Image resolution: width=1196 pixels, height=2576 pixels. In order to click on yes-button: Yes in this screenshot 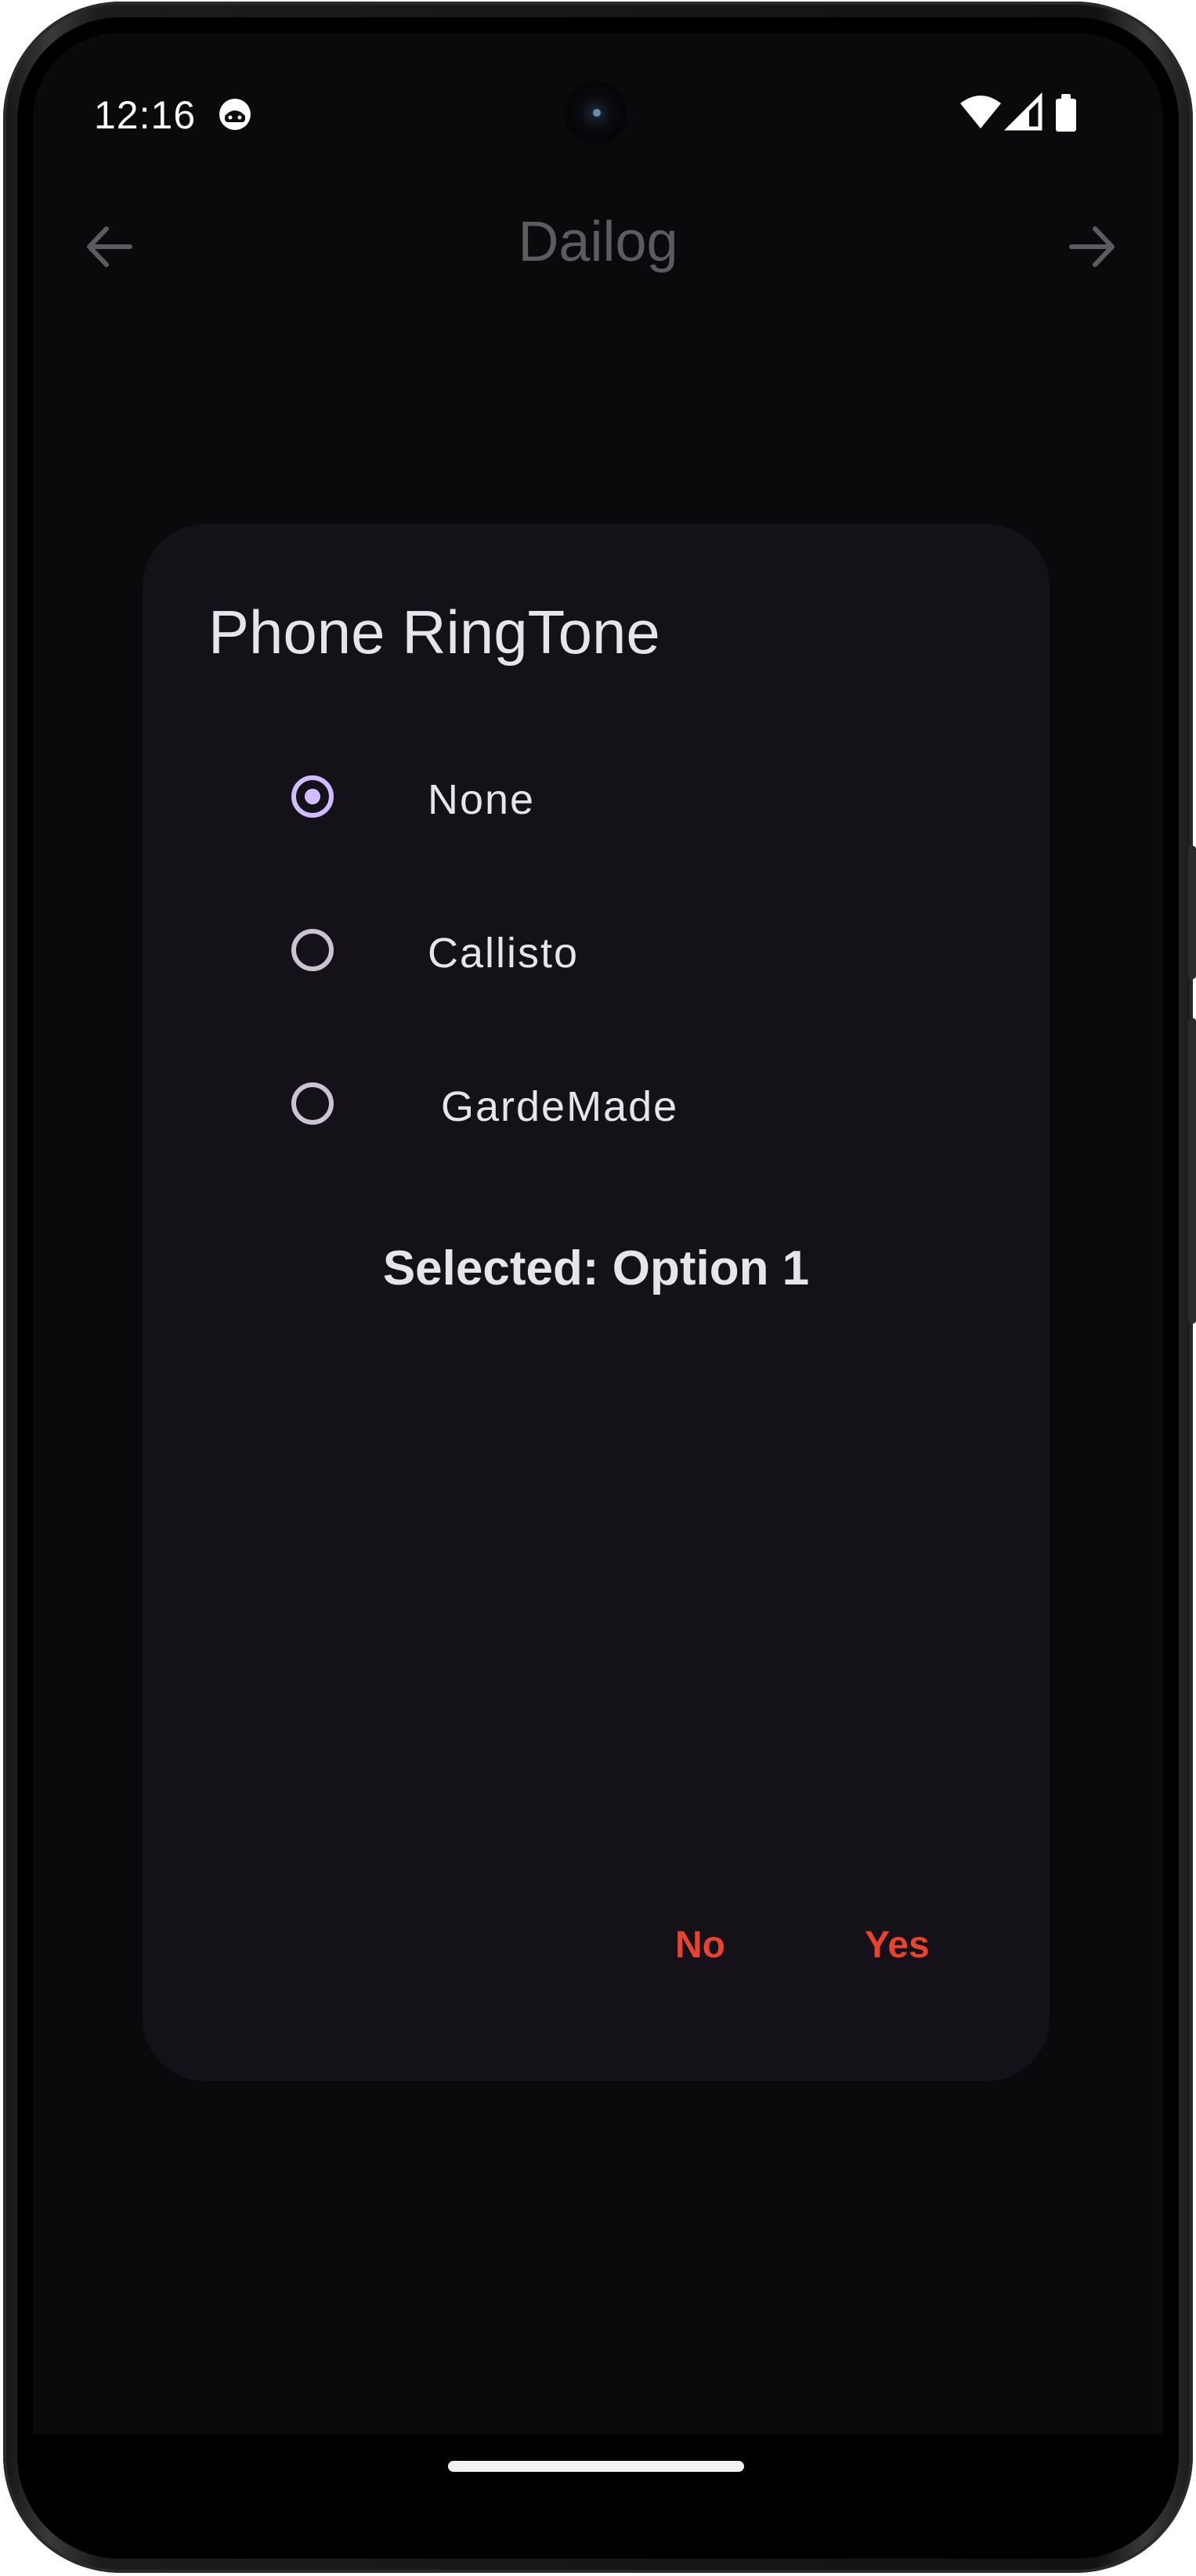, I will do `click(897, 1945)`.